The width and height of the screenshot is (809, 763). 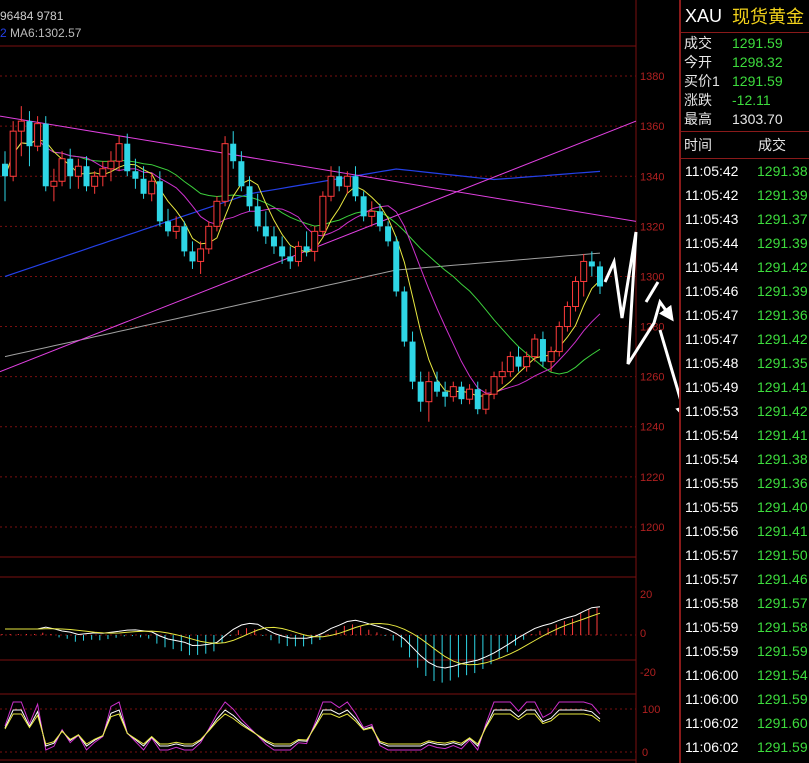 What do you see at coordinates (646, 595) in the screenshot?
I see `macd-tick-label: 20` at bounding box center [646, 595].